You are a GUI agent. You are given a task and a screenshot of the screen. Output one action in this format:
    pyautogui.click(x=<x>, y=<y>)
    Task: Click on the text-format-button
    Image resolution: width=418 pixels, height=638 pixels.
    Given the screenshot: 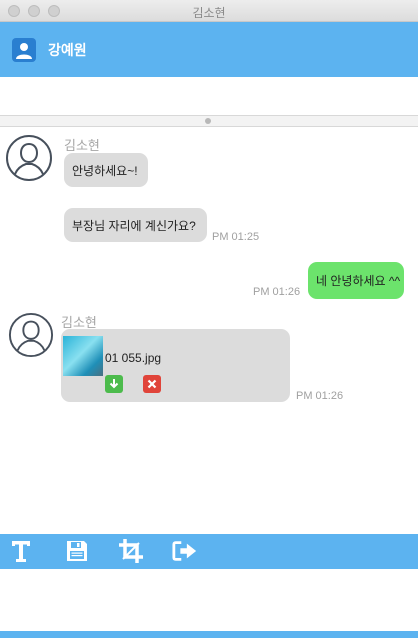 What is the action you would take?
    pyautogui.click(x=21, y=551)
    